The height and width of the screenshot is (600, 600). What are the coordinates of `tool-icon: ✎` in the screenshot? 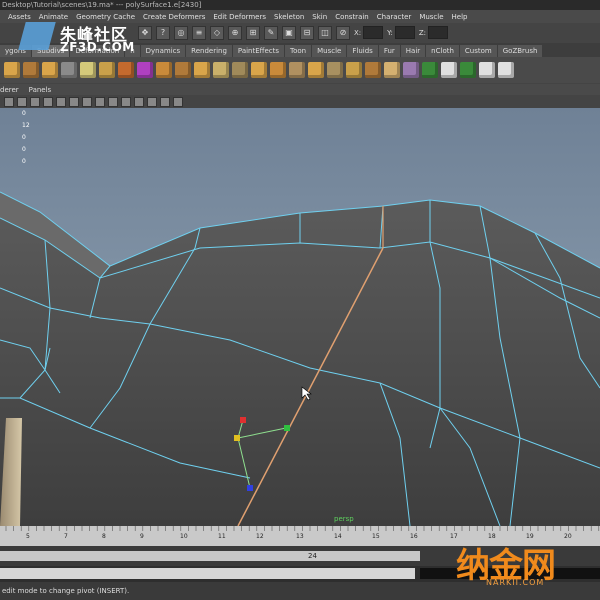 It's located at (271, 32).